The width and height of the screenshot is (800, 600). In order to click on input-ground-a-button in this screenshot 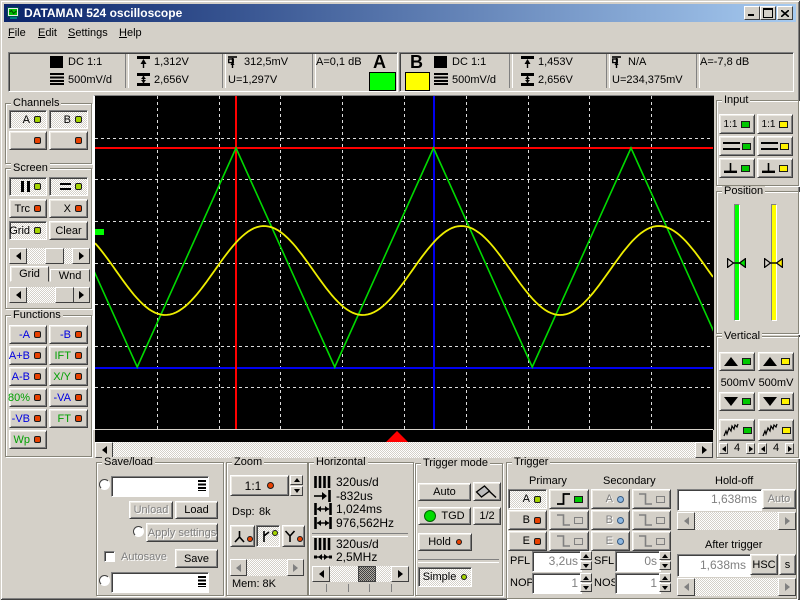, I will do `click(737, 168)`.